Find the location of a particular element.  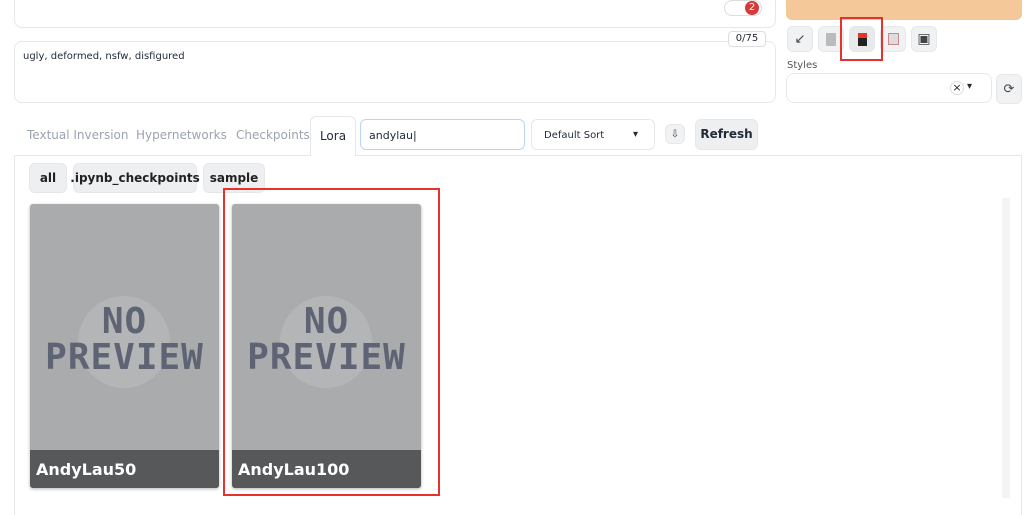

save-style-button: ▣ is located at coordinates (924, 39).